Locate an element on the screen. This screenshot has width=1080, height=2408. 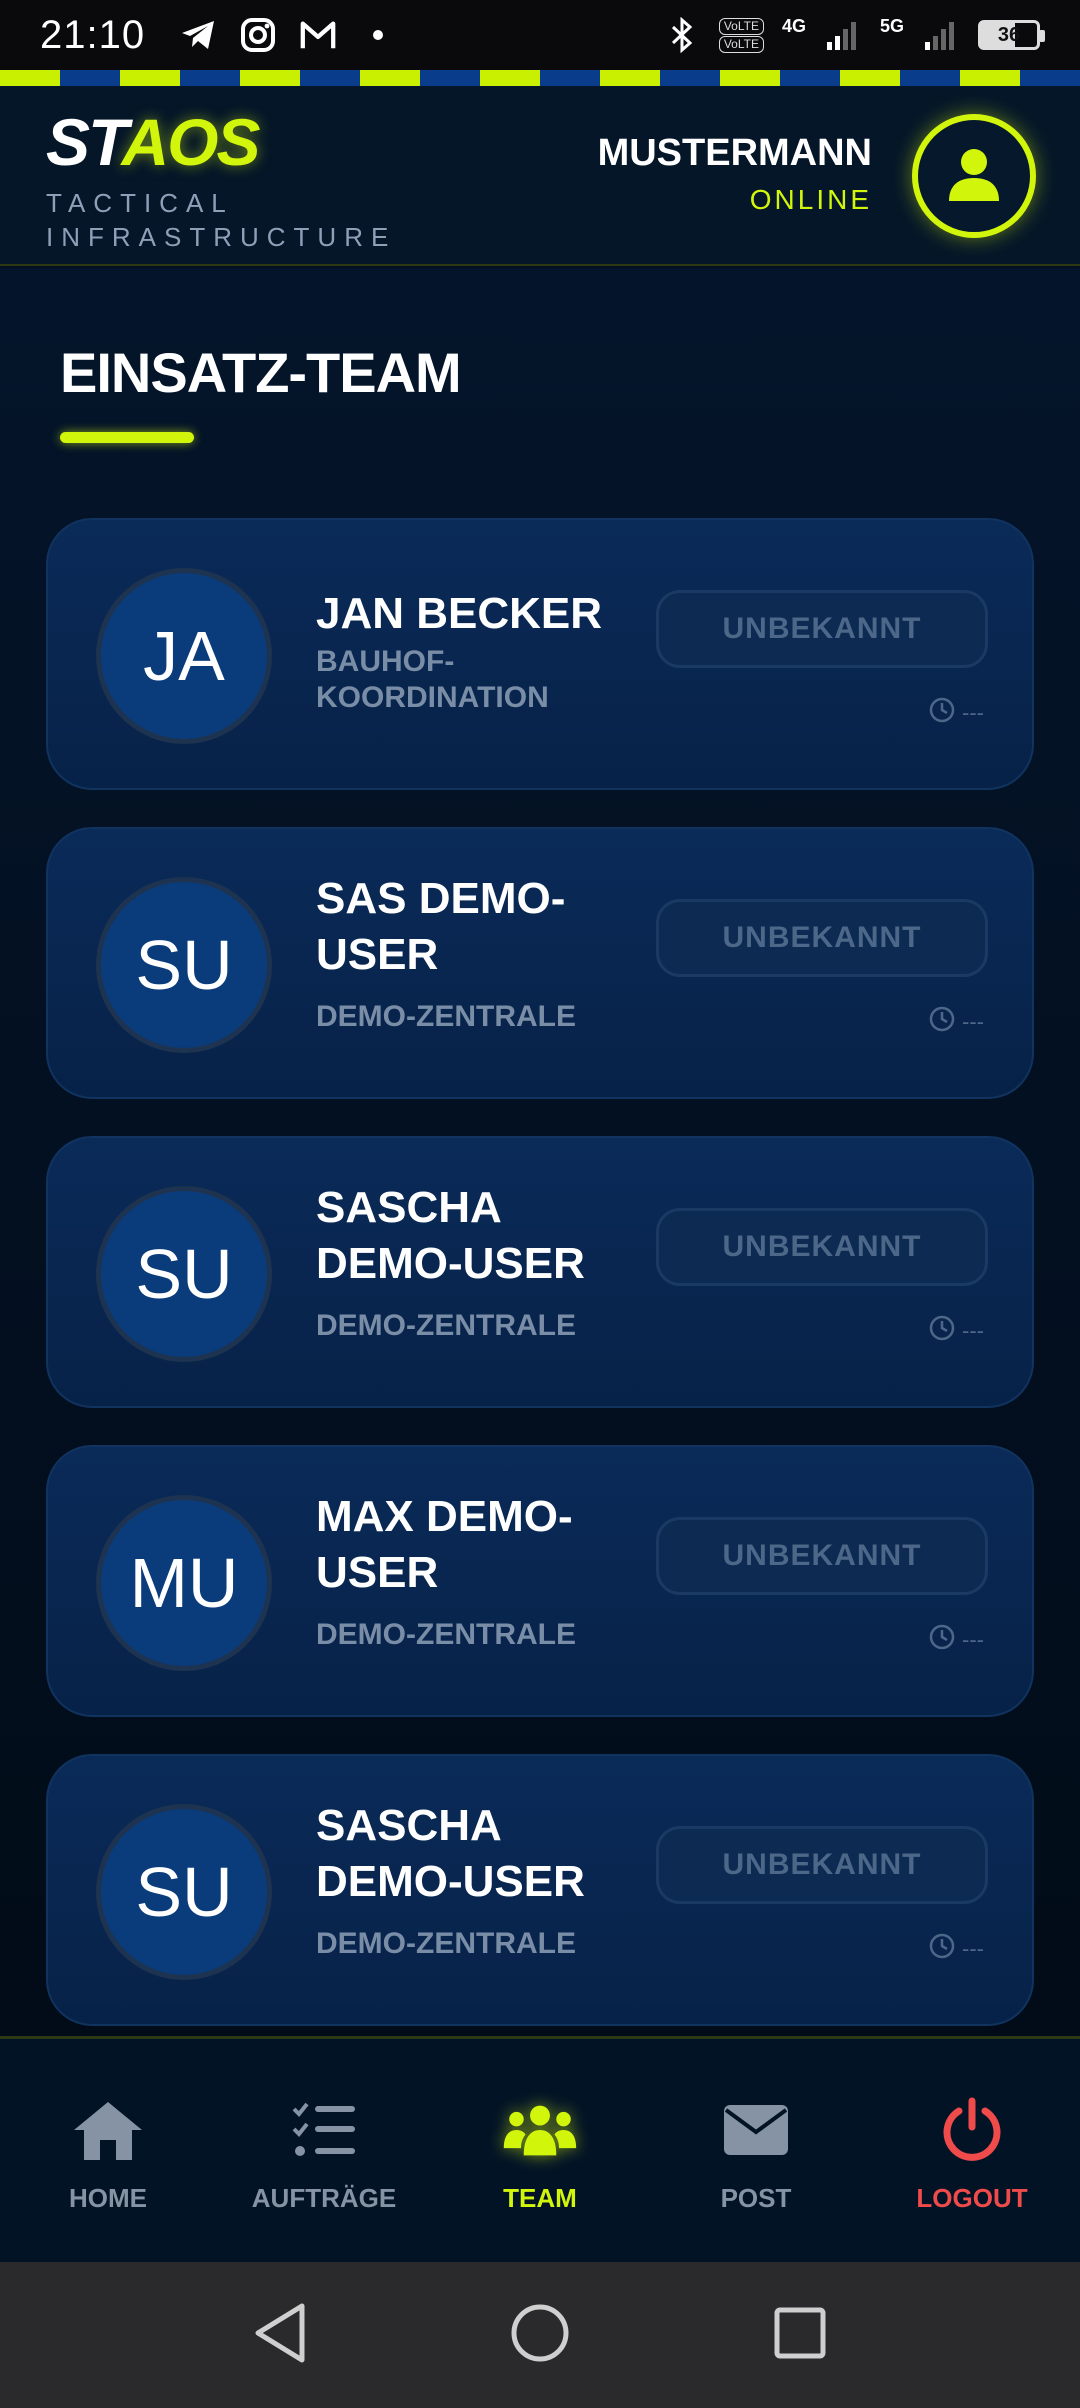
member-avatar: JA is located at coordinates (184, 656).